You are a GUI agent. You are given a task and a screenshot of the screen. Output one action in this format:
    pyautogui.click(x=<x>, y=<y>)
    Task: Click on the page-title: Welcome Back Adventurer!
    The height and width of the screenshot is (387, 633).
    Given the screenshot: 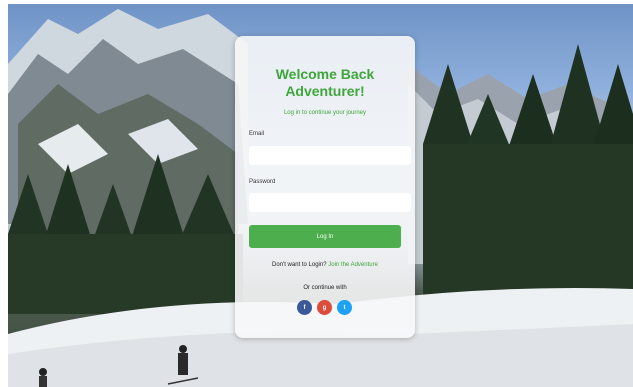 What is the action you would take?
    pyautogui.click(x=325, y=83)
    